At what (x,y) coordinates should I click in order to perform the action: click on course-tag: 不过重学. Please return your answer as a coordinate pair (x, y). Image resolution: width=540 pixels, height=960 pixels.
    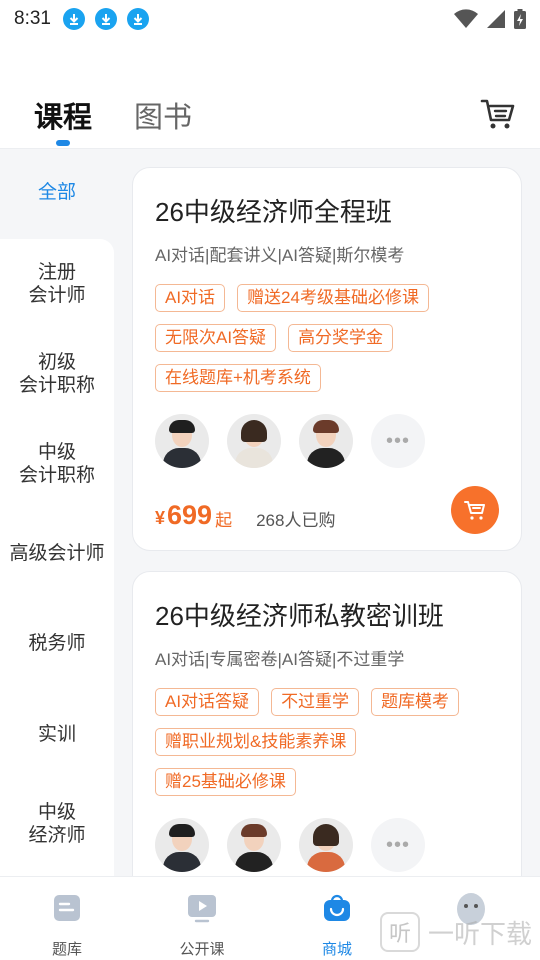
    Looking at the image, I should click on (315, 702).